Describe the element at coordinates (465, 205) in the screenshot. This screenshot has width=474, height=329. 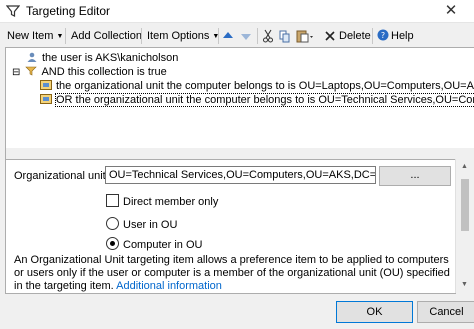
I see `scroll-thumb` at that location.